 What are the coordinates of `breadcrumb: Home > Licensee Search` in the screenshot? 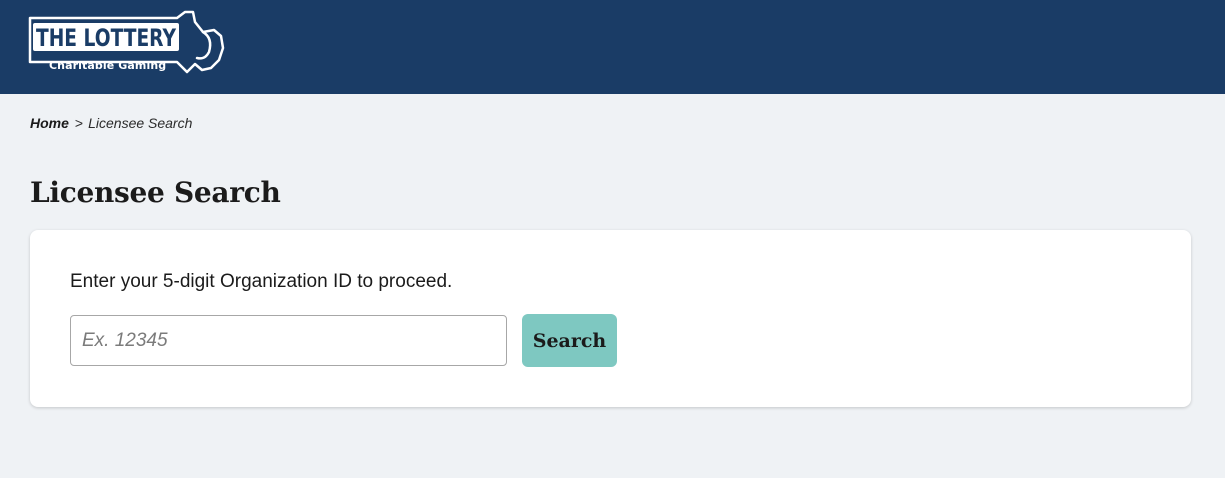 It's located at (111, 123).